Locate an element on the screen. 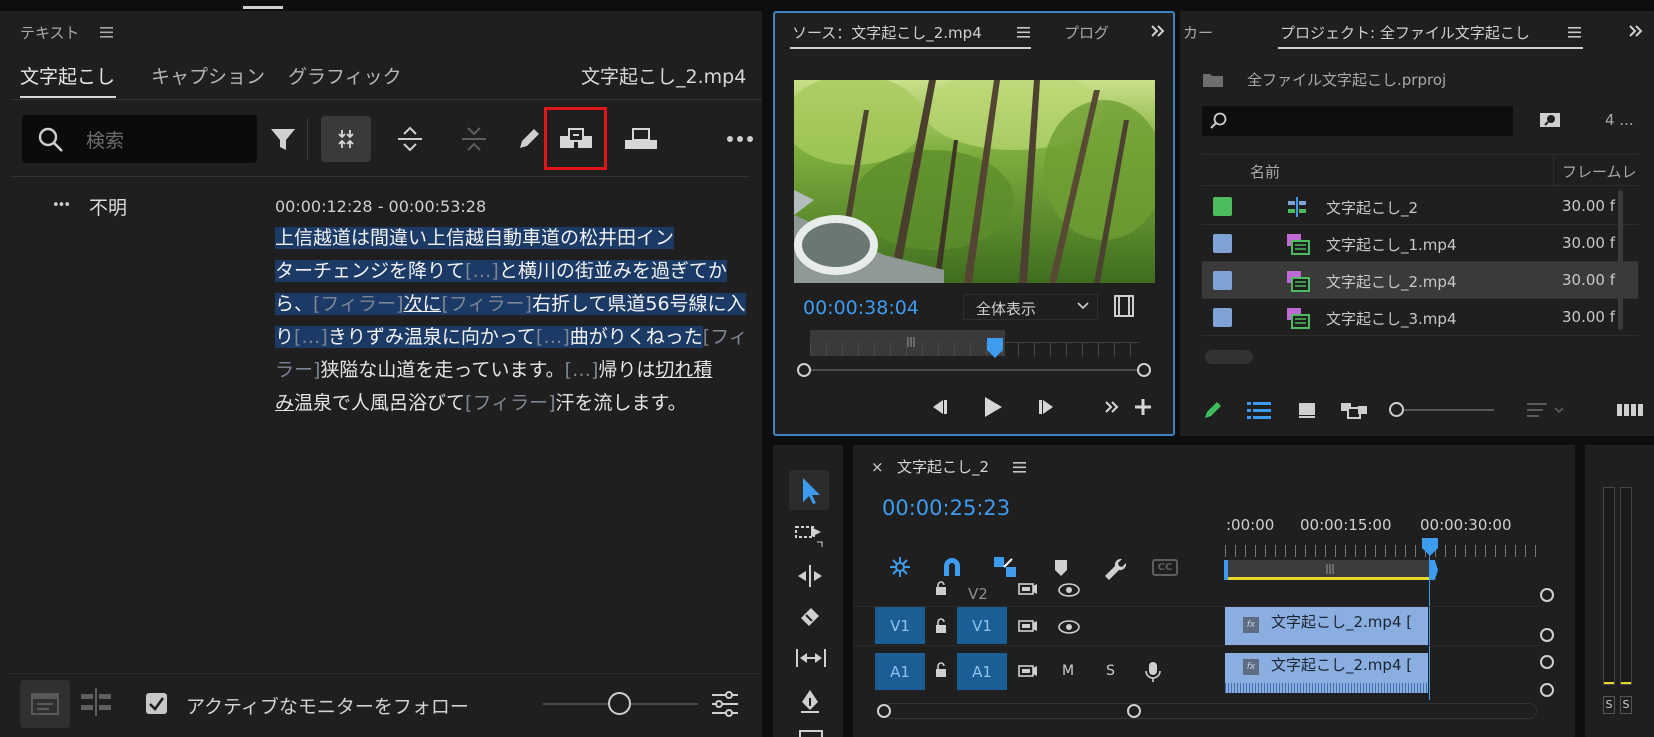 Image resolution: width=1654 pixels, height=737 pixels. merge-segments-icon is located at coordinates (346, 139).